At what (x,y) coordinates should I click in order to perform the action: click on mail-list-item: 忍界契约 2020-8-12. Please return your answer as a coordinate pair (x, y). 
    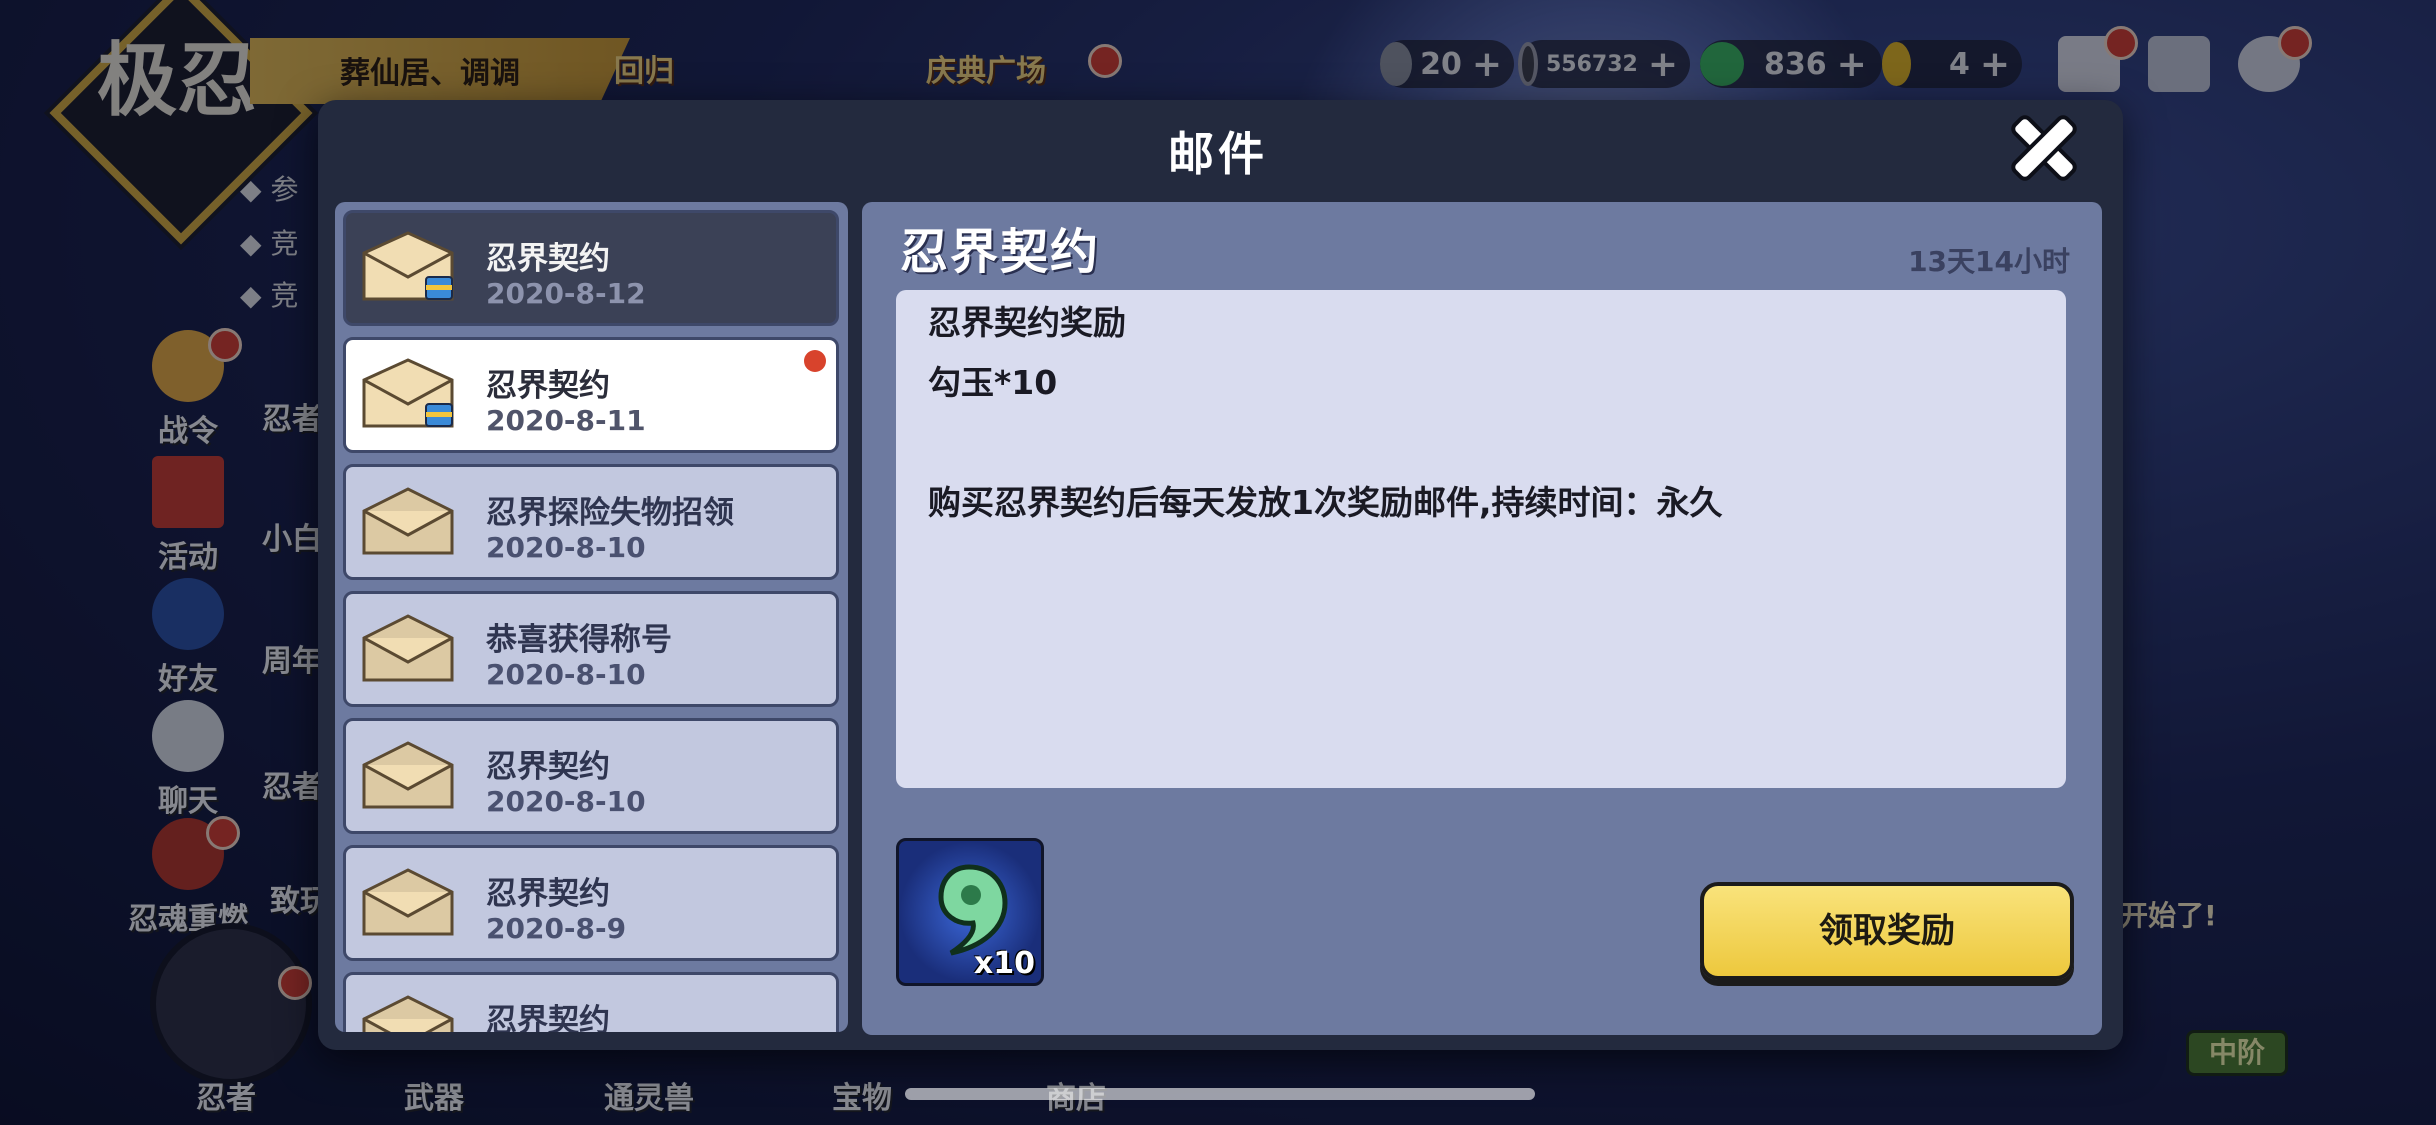
    Looking at the image, I should click on (591, 268).